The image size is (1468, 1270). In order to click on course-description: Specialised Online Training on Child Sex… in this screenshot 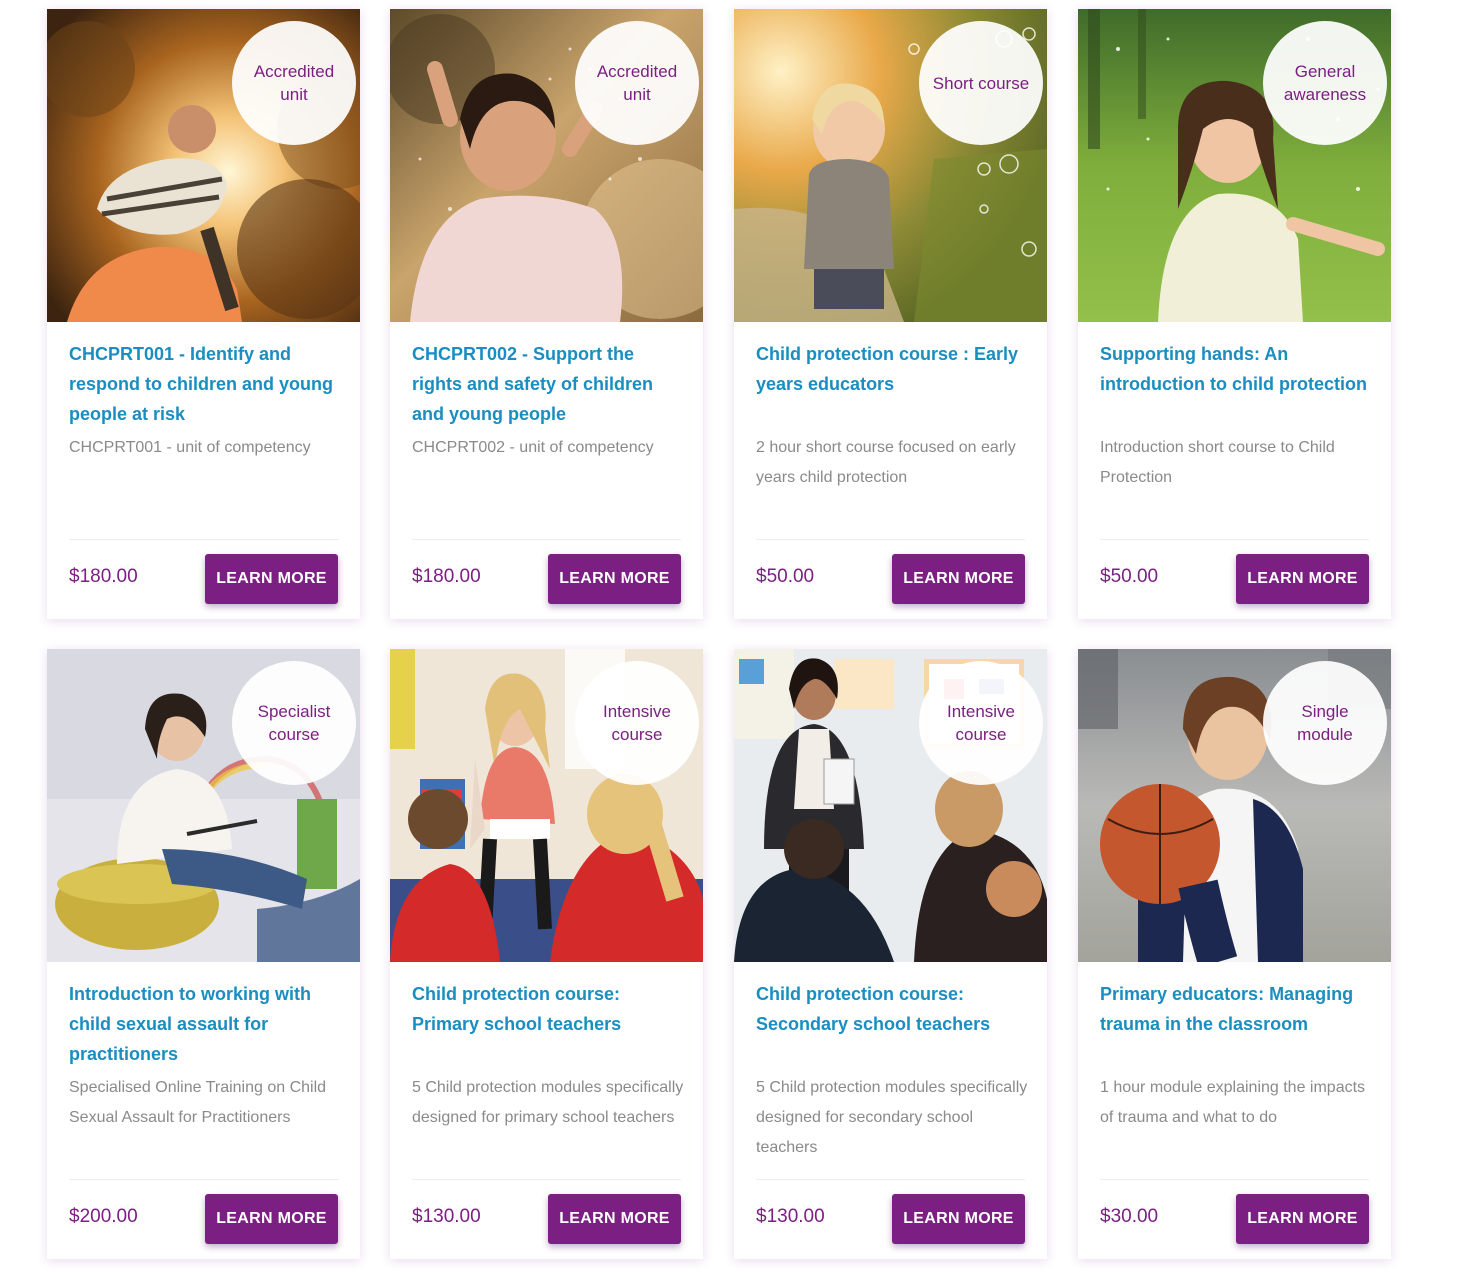, I will do `click(198, 1102)`.